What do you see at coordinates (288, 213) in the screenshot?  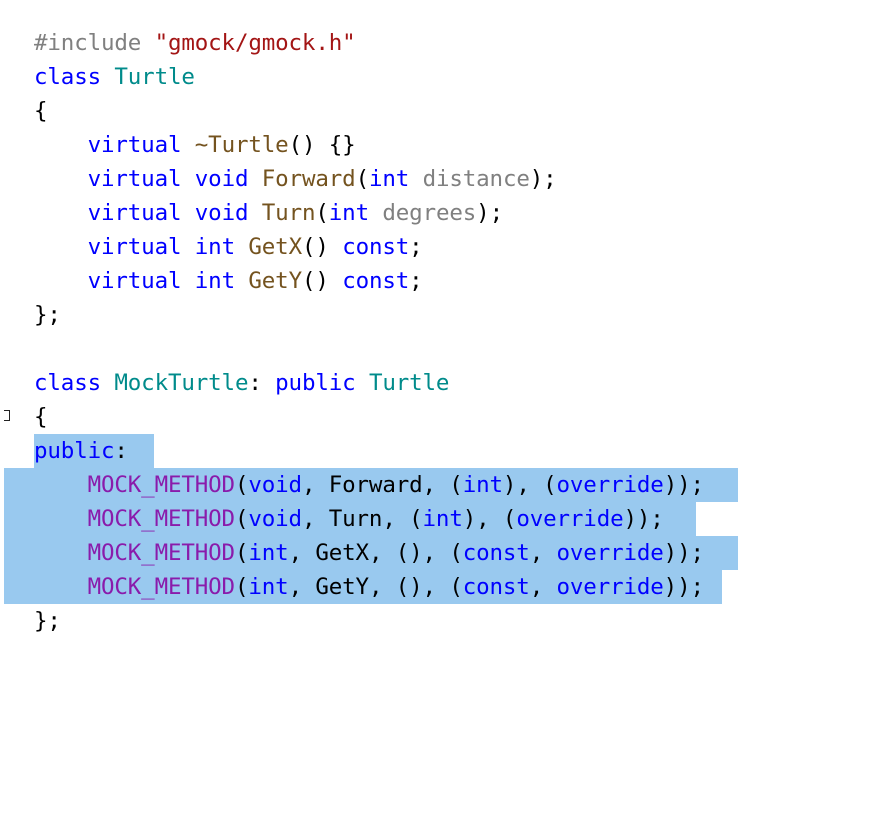 I see `token-fn: Turn` at bounding box center [288, 213].